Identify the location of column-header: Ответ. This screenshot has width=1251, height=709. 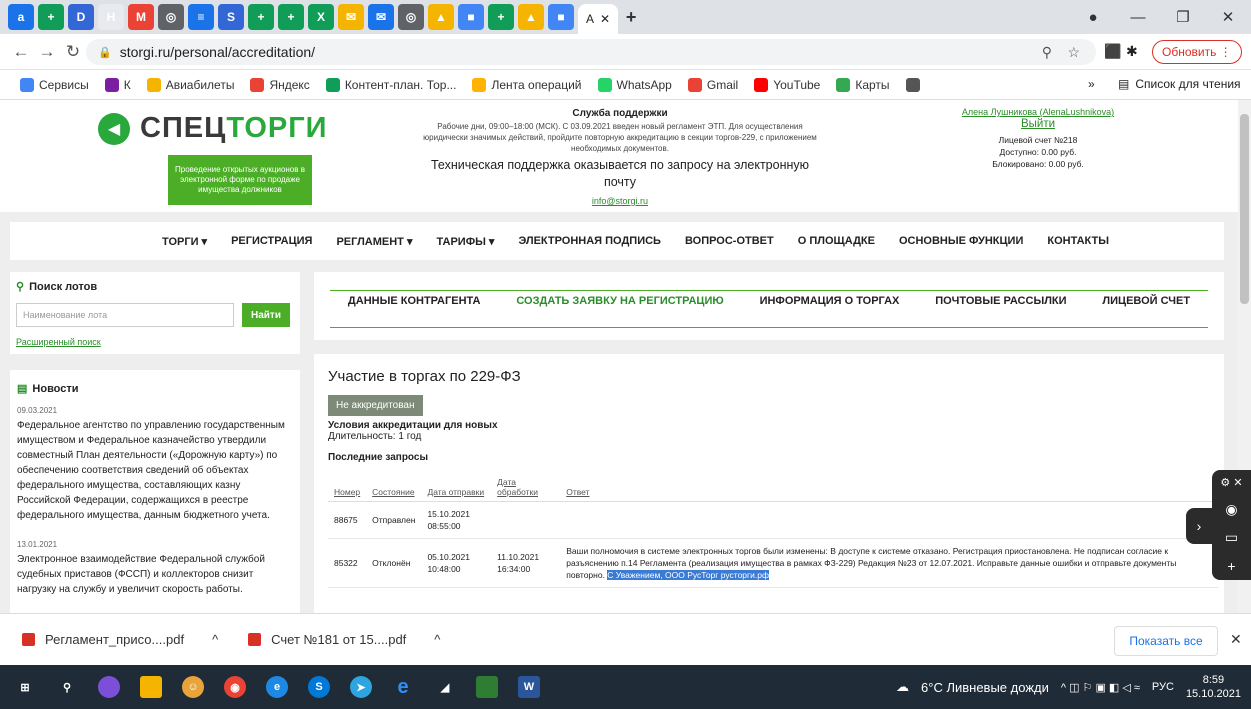
(889, 487).